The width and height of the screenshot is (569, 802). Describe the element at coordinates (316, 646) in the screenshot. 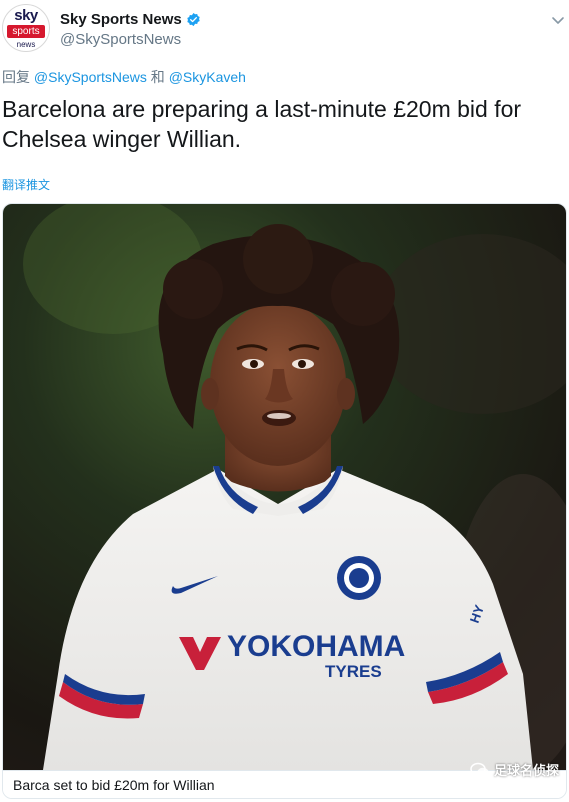

I see `sponsor-text: YOKOHAMA` at that location.